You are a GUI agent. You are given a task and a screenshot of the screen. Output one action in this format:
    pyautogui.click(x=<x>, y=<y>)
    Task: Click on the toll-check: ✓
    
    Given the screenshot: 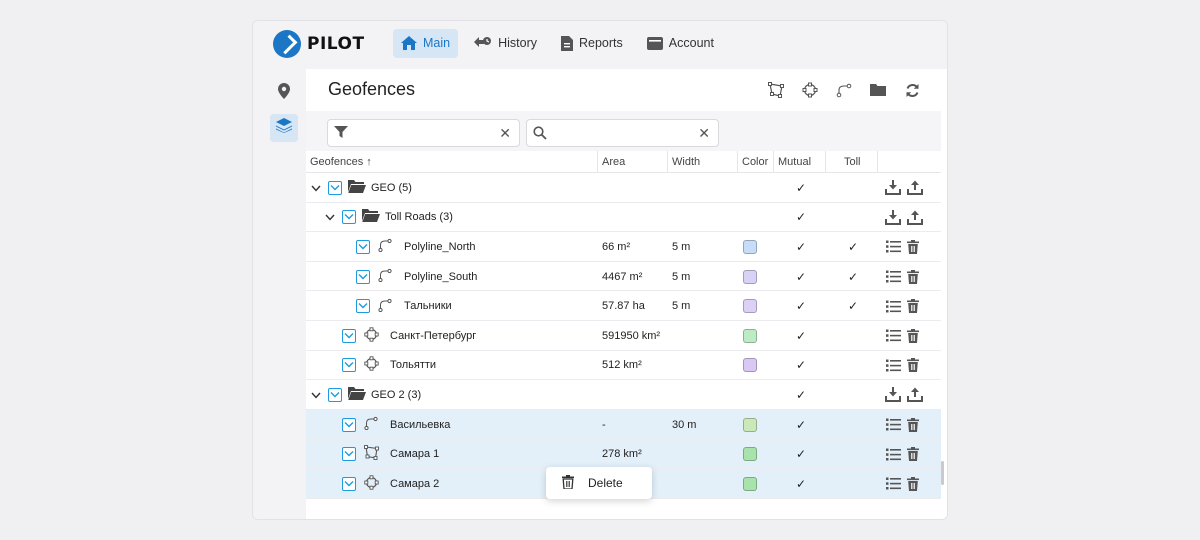 What is the action you would take?
    pyautogui.click(x=853, y=246)
    